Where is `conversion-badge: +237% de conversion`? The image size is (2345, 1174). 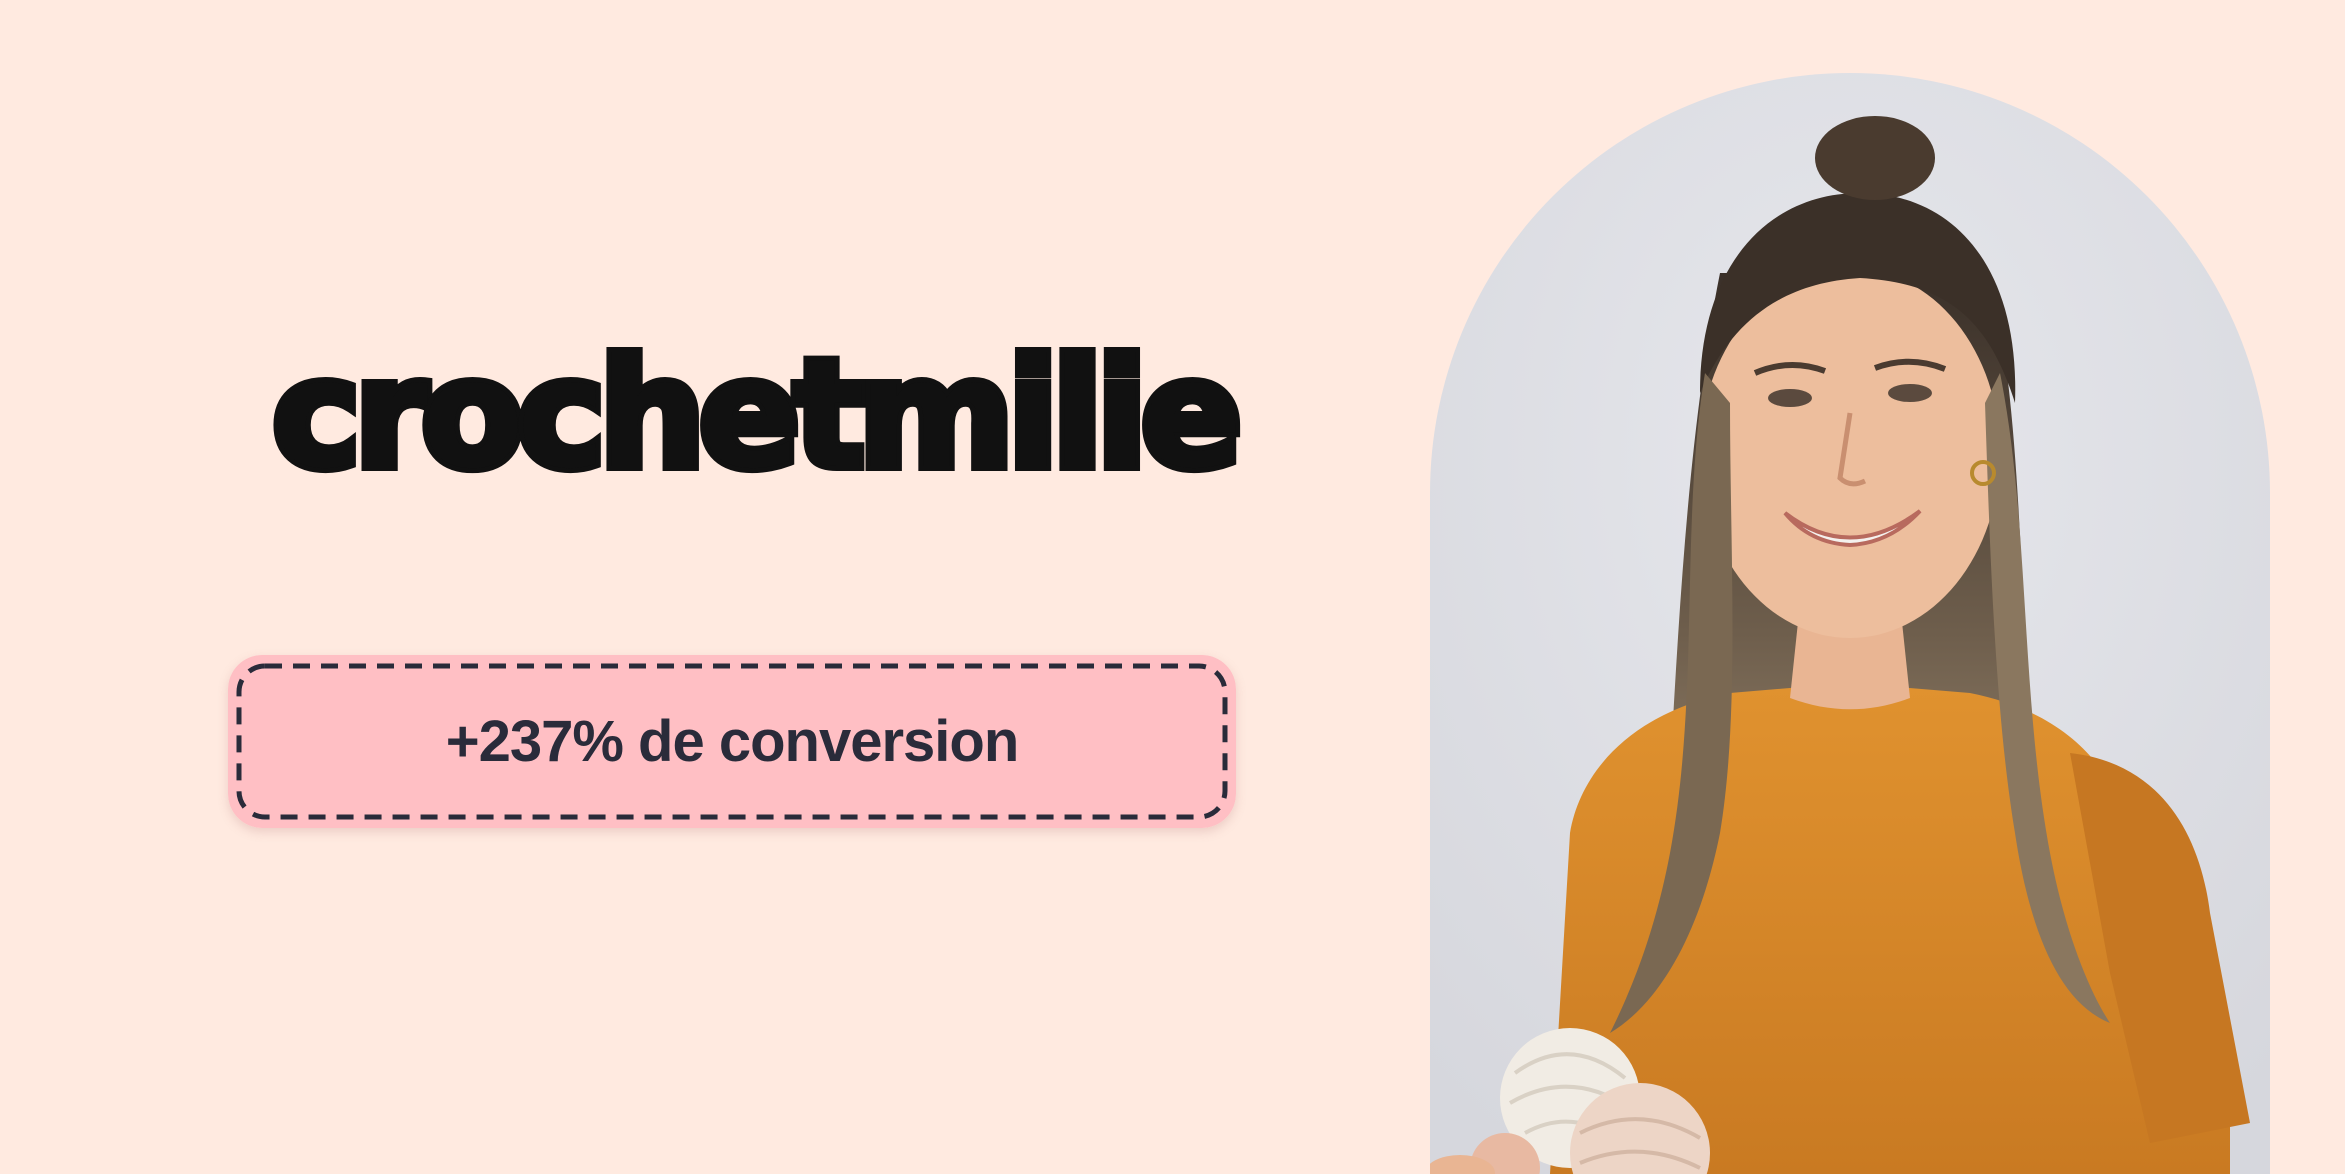 conversion-badge: +237% de conversion is located at coordinates (732, 741).